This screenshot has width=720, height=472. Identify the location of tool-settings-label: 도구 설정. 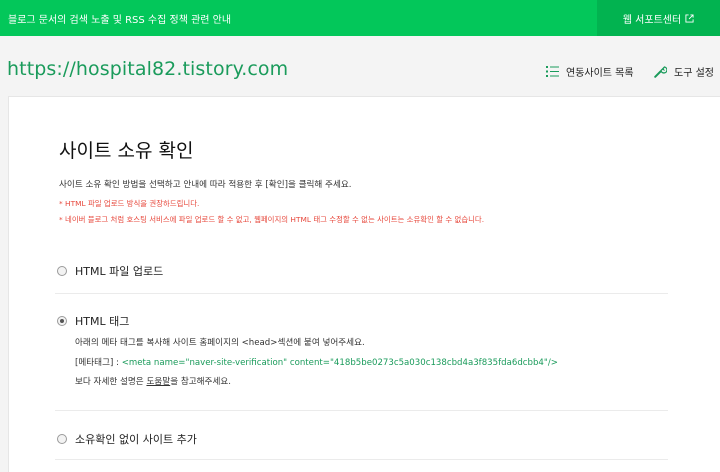
(694, 73).